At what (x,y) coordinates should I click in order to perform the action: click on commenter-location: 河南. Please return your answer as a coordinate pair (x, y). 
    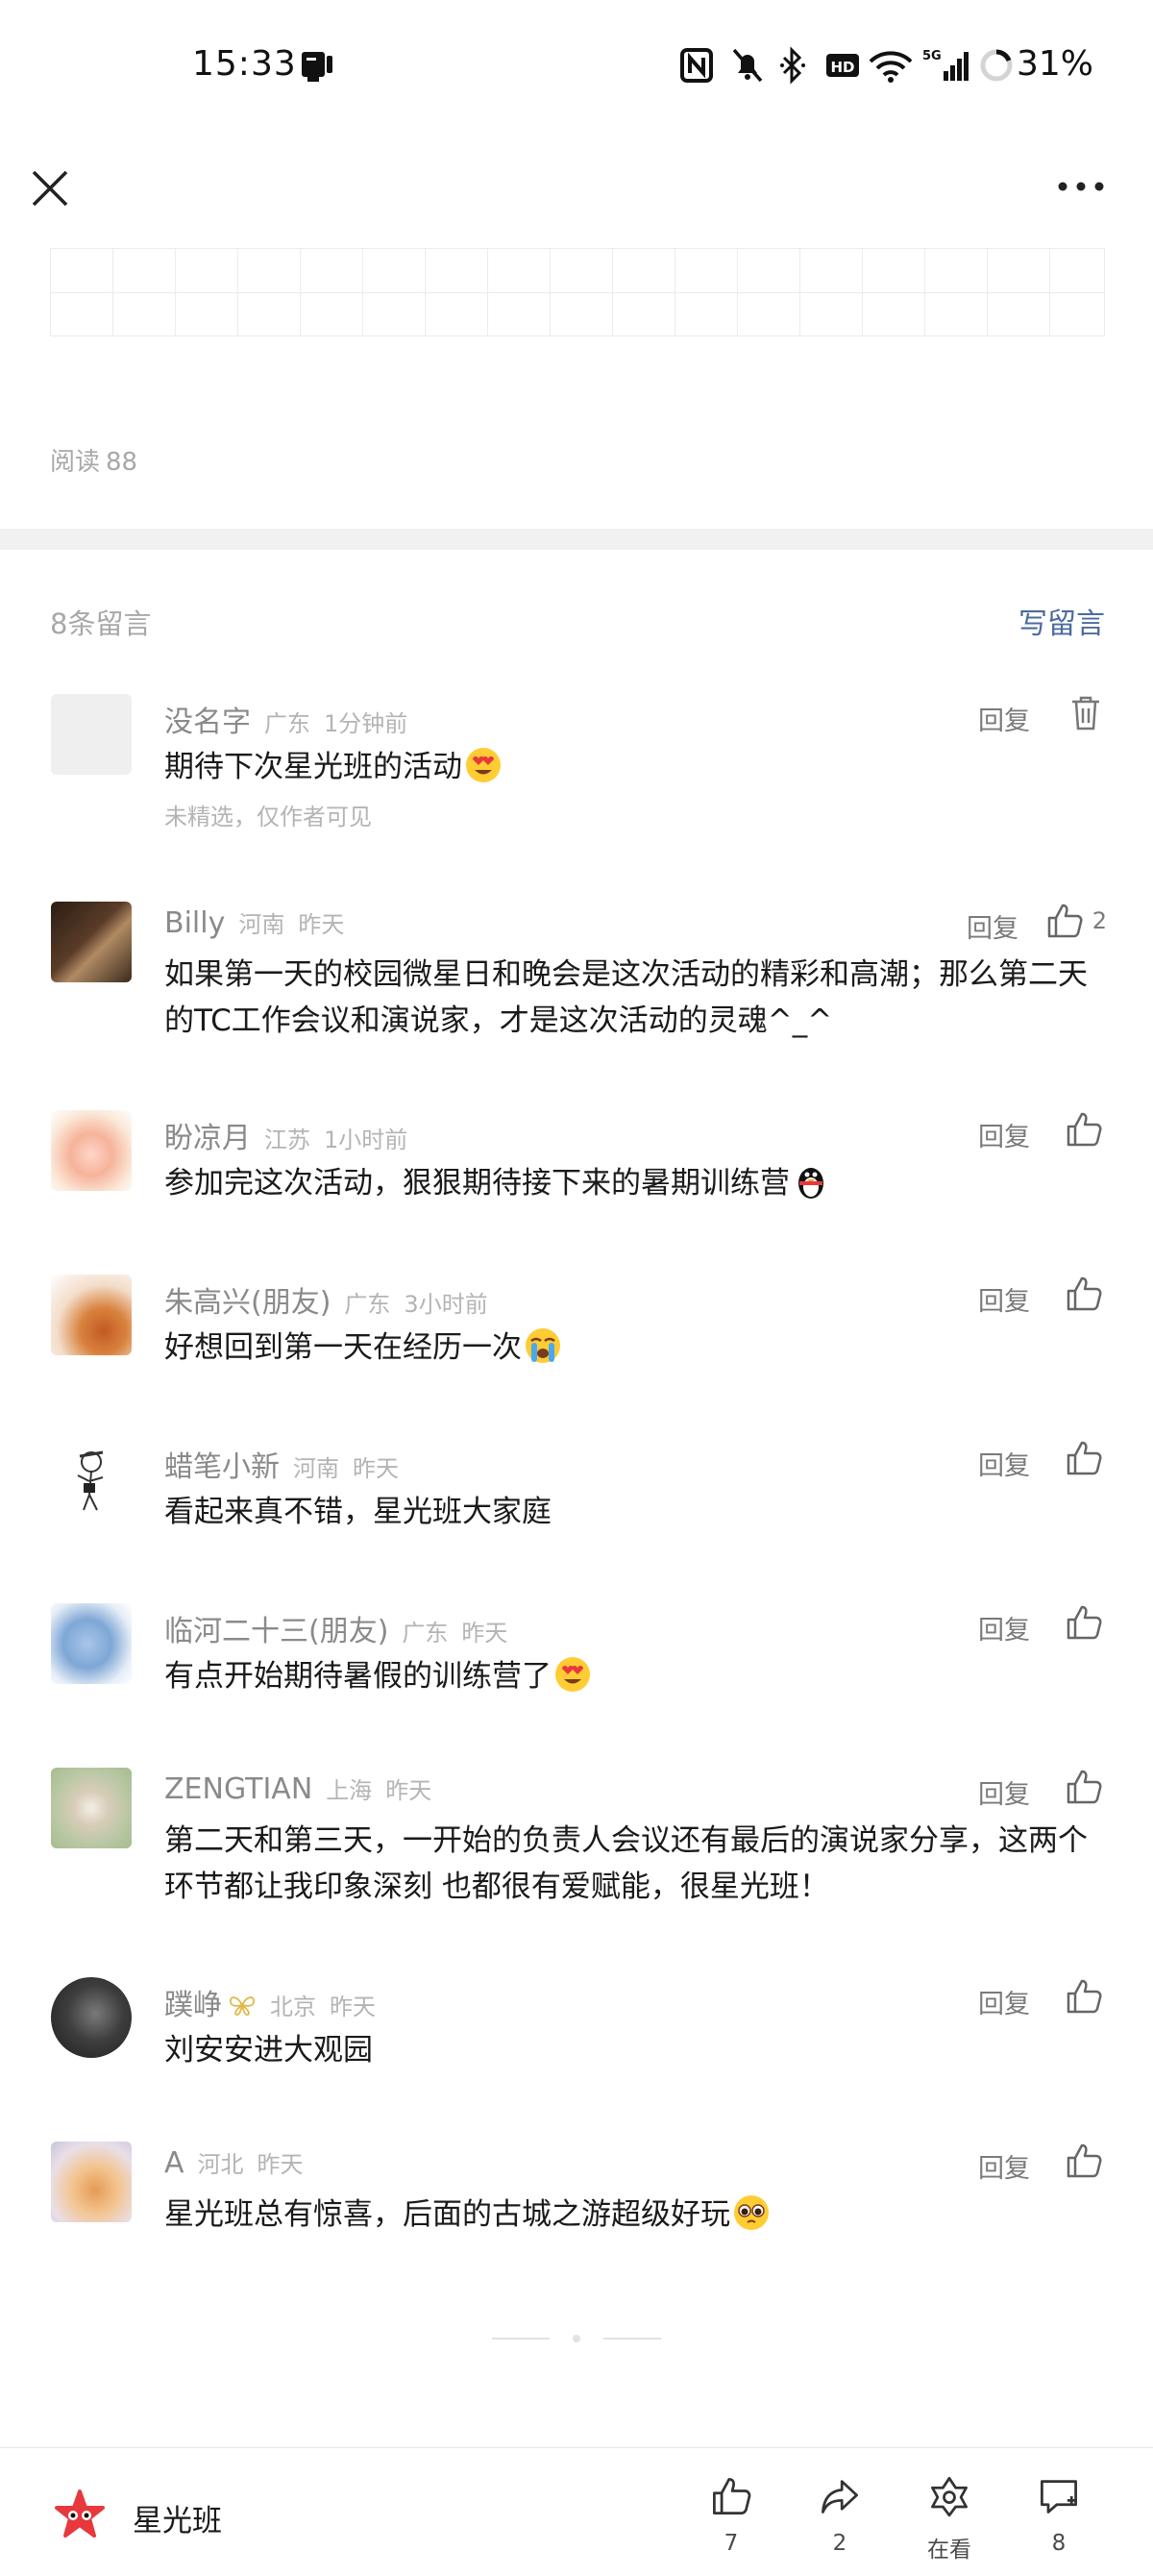
    Looking at the image, I should click on (316, 1468).